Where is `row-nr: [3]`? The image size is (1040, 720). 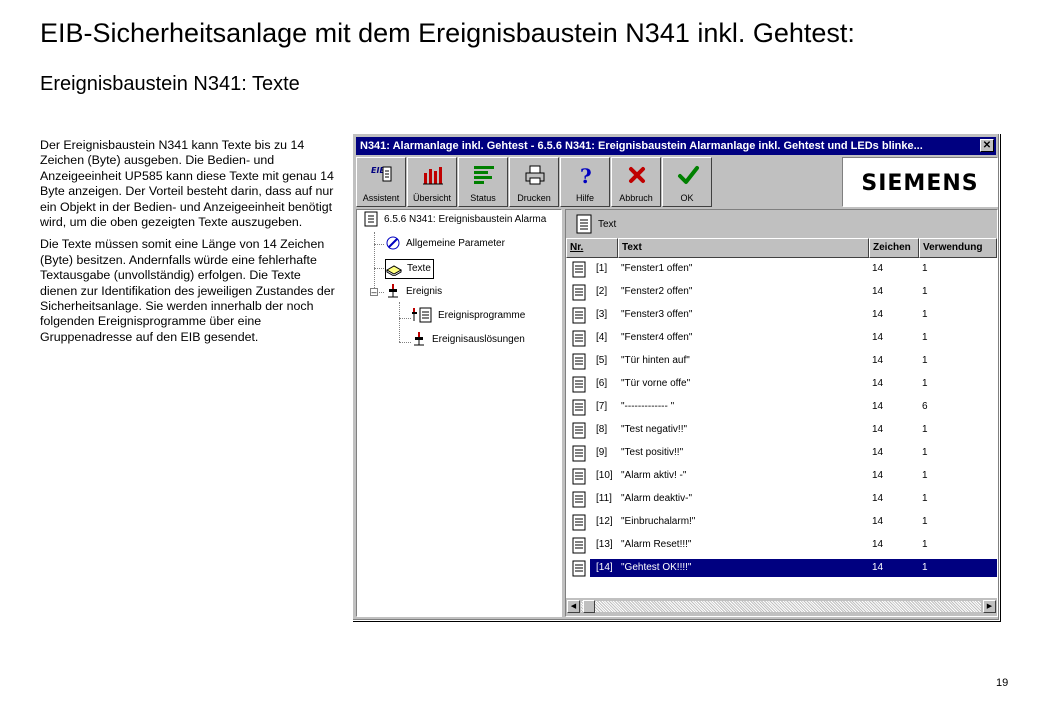
row-nr: [3] is located at coordinates (602, 314).